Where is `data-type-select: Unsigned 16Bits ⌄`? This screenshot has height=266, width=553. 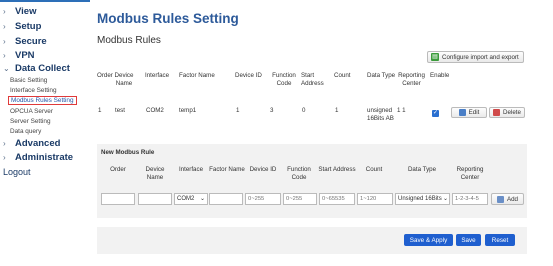
data-type-select: Unsigned 16Bits ⌄ is located at coordinates (422, 199).